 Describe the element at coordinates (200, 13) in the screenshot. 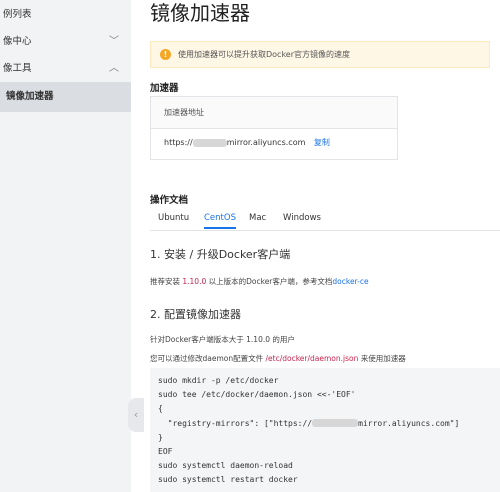

I see `page-title: 镜像加速器` at that location.